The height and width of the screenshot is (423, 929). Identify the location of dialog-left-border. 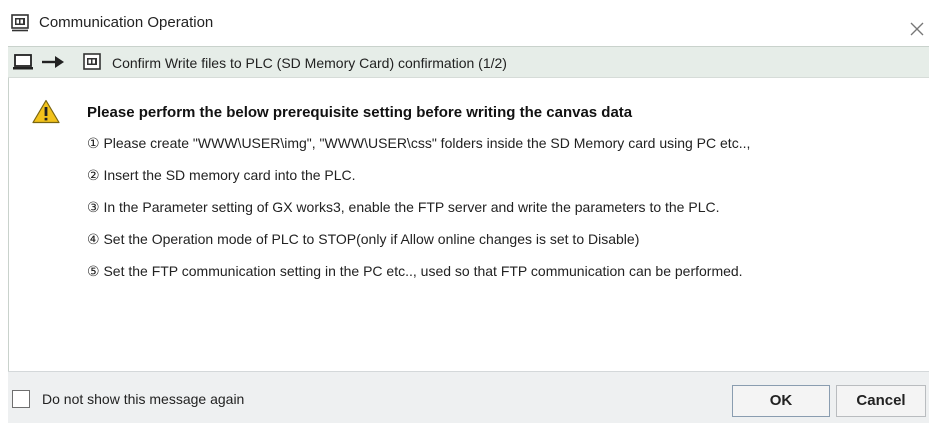
(8, 234).